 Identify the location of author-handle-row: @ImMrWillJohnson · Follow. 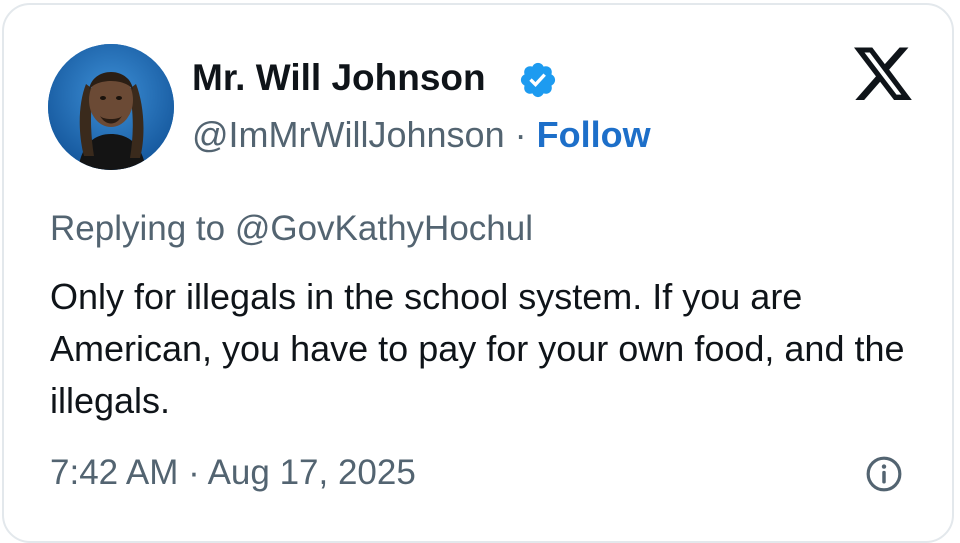
(421, 135).